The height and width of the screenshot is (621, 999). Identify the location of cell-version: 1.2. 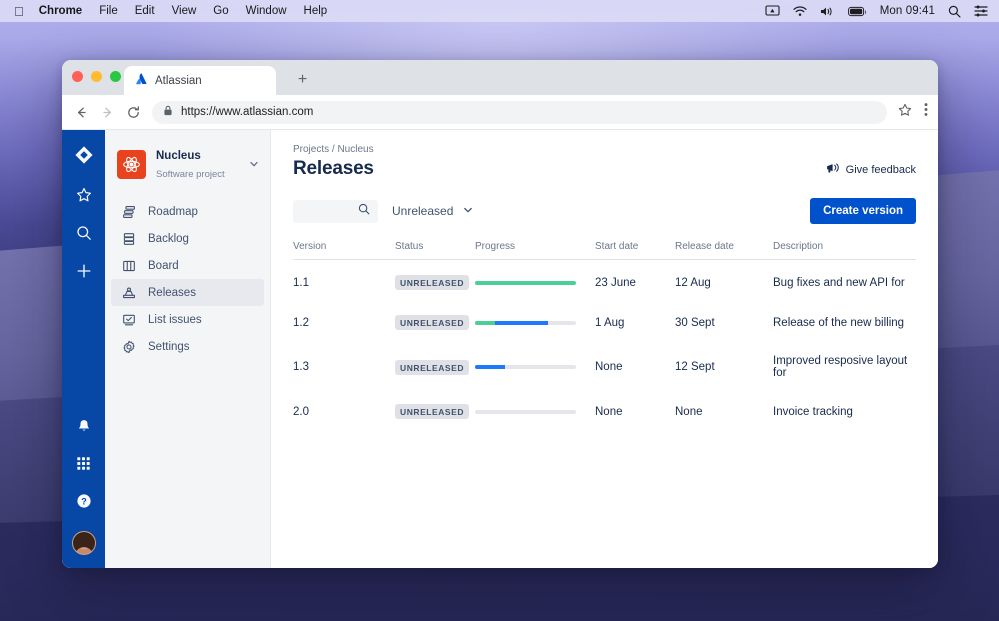
(344, 320).